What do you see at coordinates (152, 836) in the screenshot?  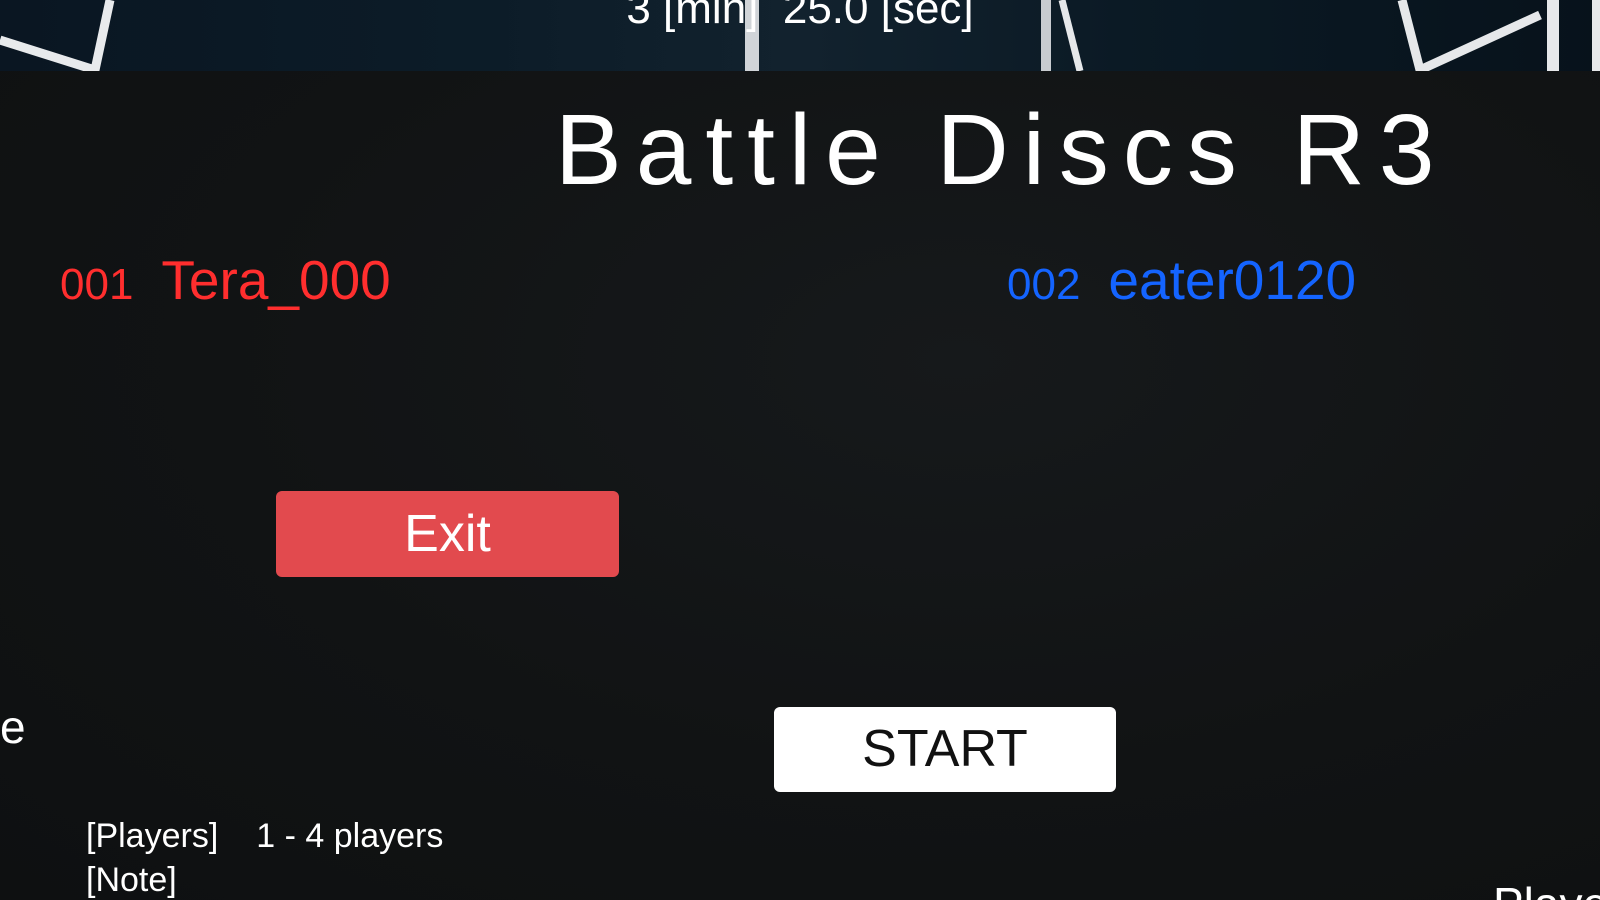 I see `players-label: [Players]` at bounding box center [152, 836].